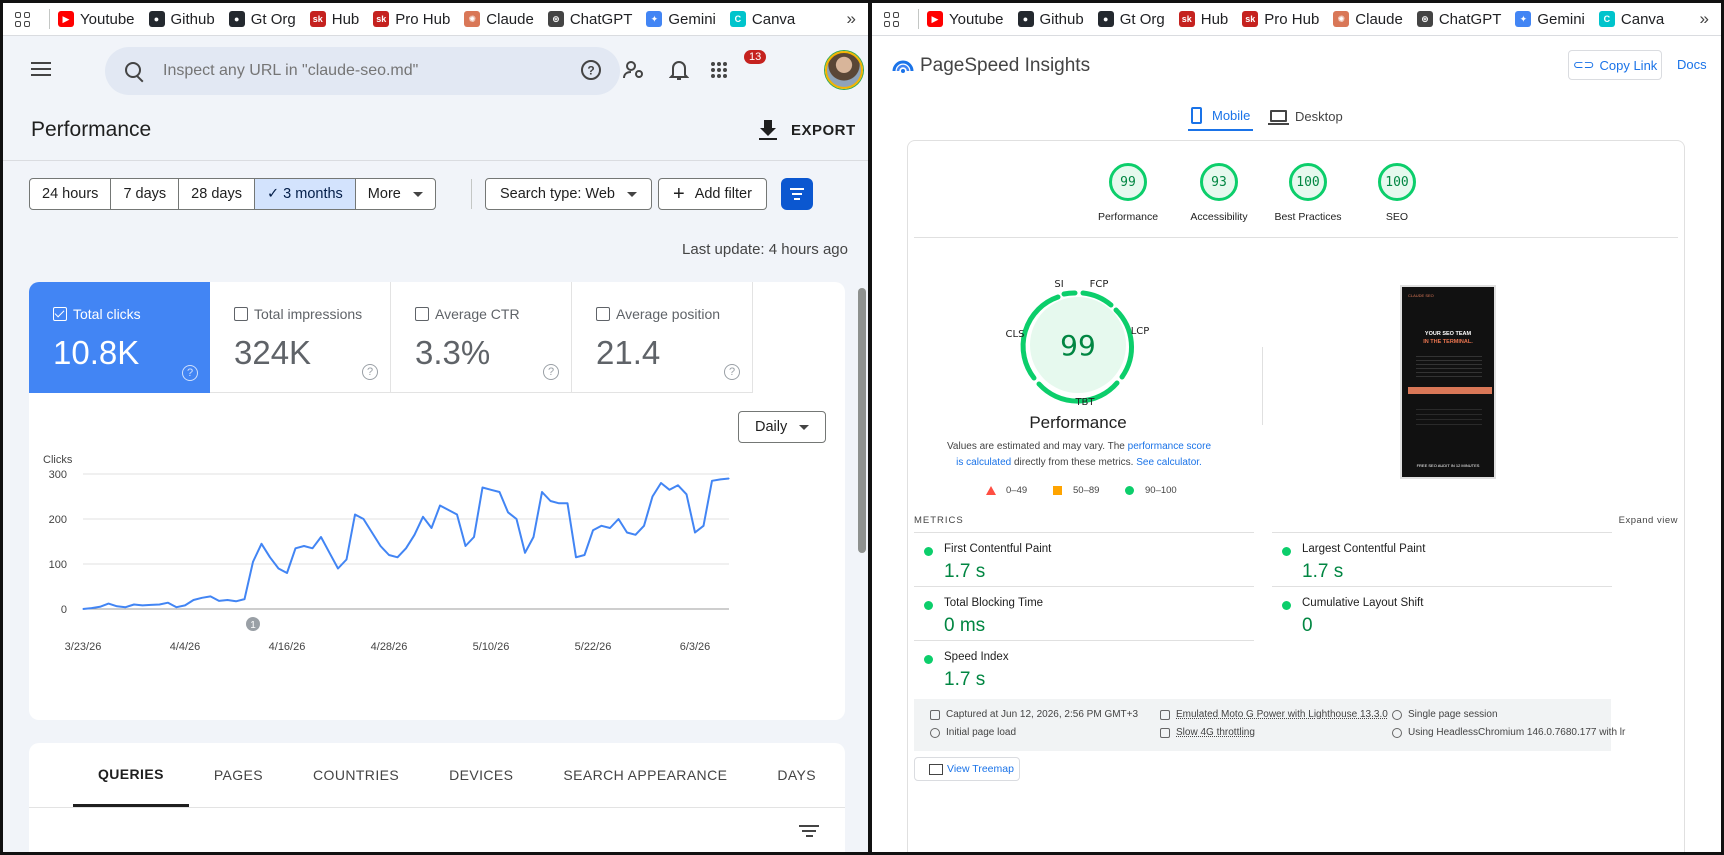 The height and width of the screenshot is (855, 1724). What do you see at coordinates (381, 19) in the screenshot?
I see `hub-icon: sk` at bounding box center [381, 19].